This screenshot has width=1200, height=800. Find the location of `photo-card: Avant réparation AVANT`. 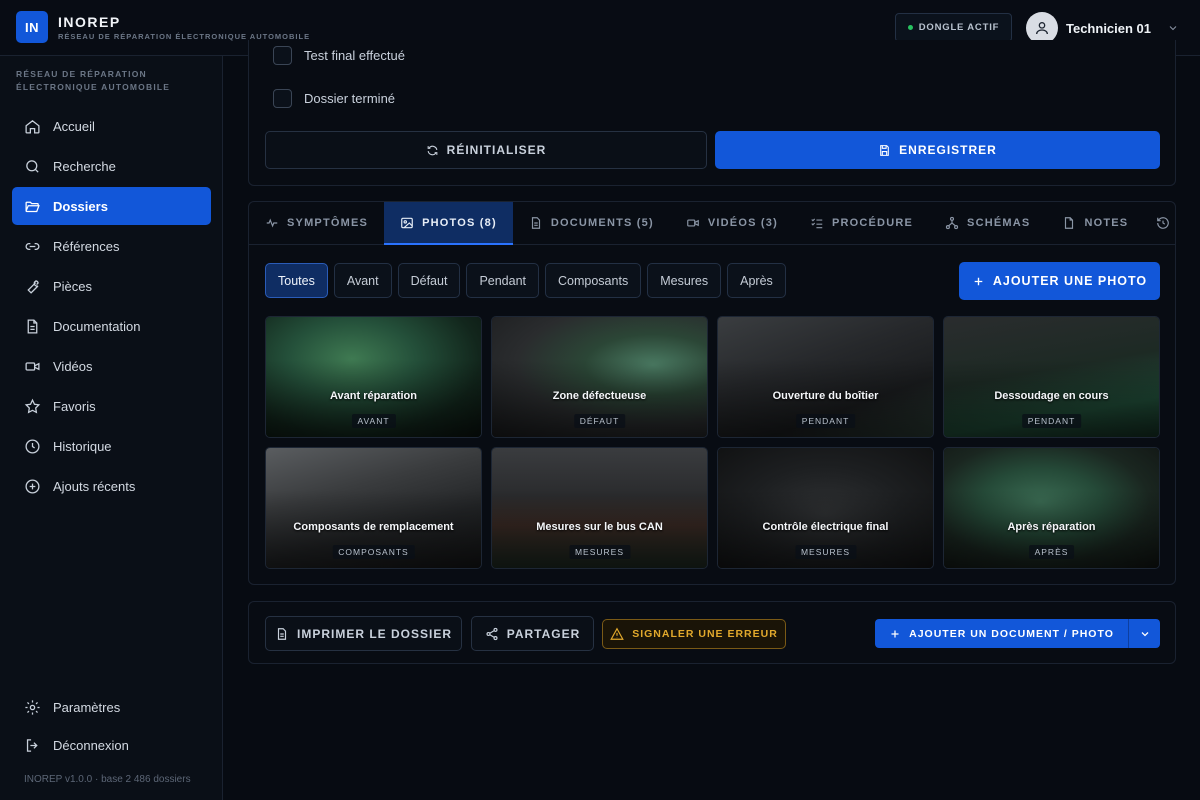

photo-card: Avant réparation AVANT is located at coordinates (373, 377).